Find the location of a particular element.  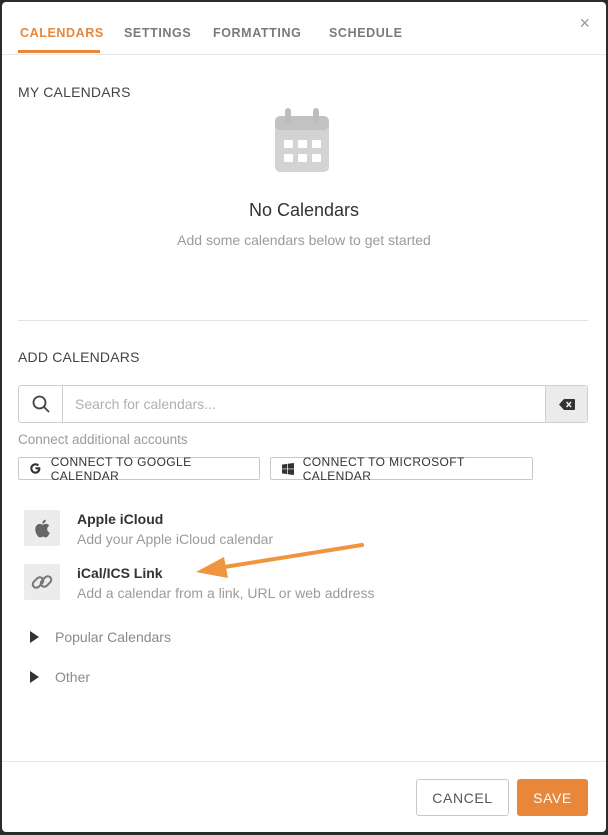

provider-name: Apple iCloud is located at coordinates (120, 519).